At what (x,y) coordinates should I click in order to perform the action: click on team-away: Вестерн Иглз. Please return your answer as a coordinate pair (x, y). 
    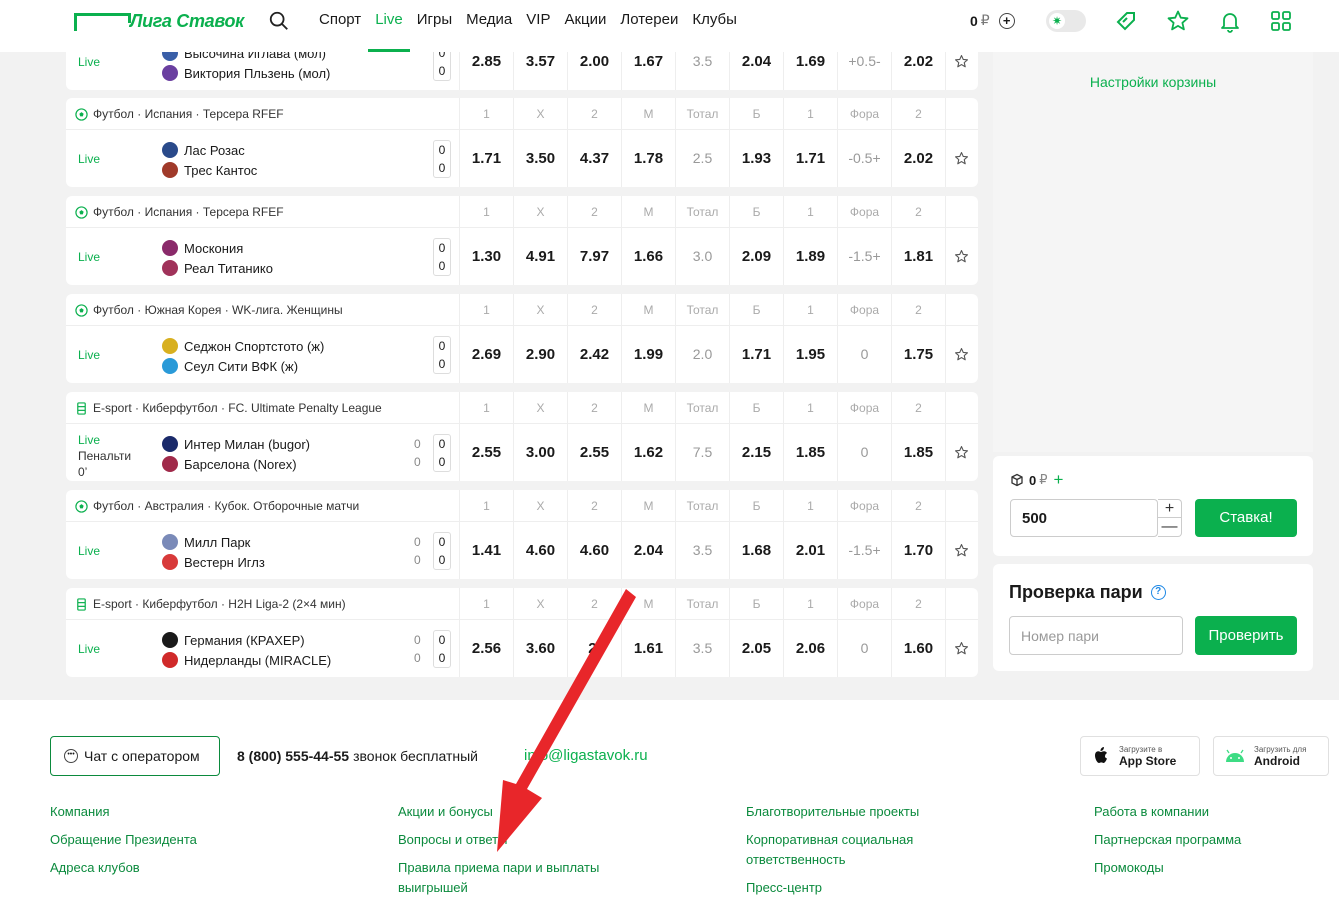
    Looking at the image, I should click on (213, 562).